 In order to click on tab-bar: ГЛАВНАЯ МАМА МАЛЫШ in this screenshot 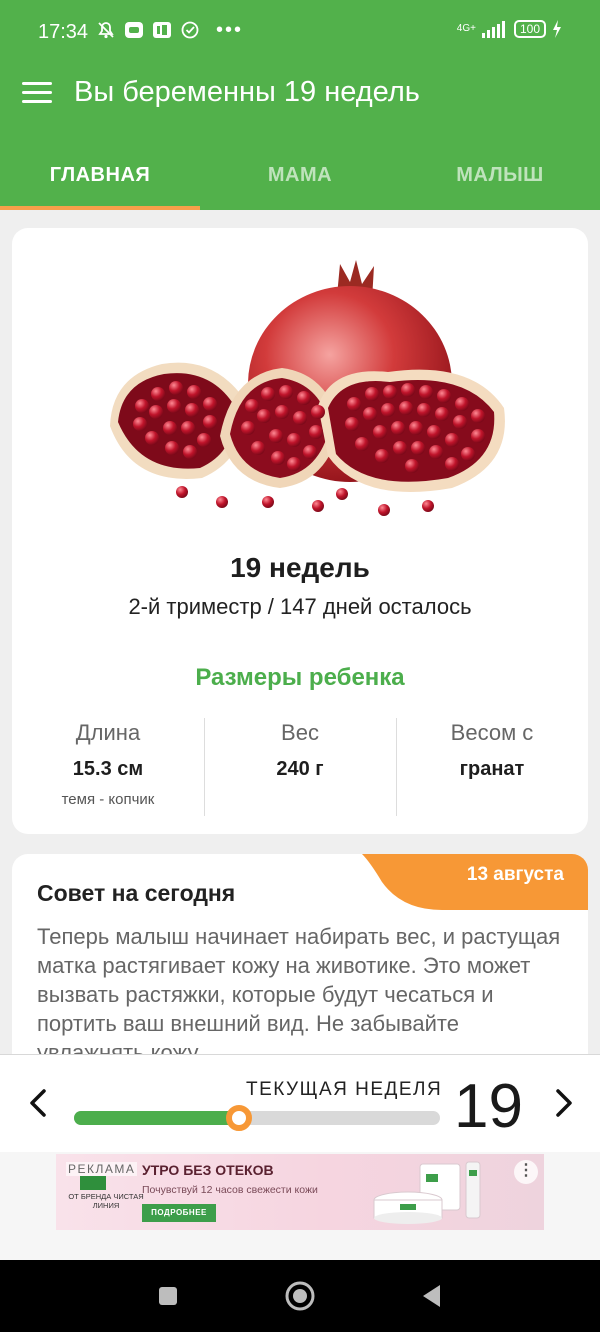, I will do `click(300, 181)`.